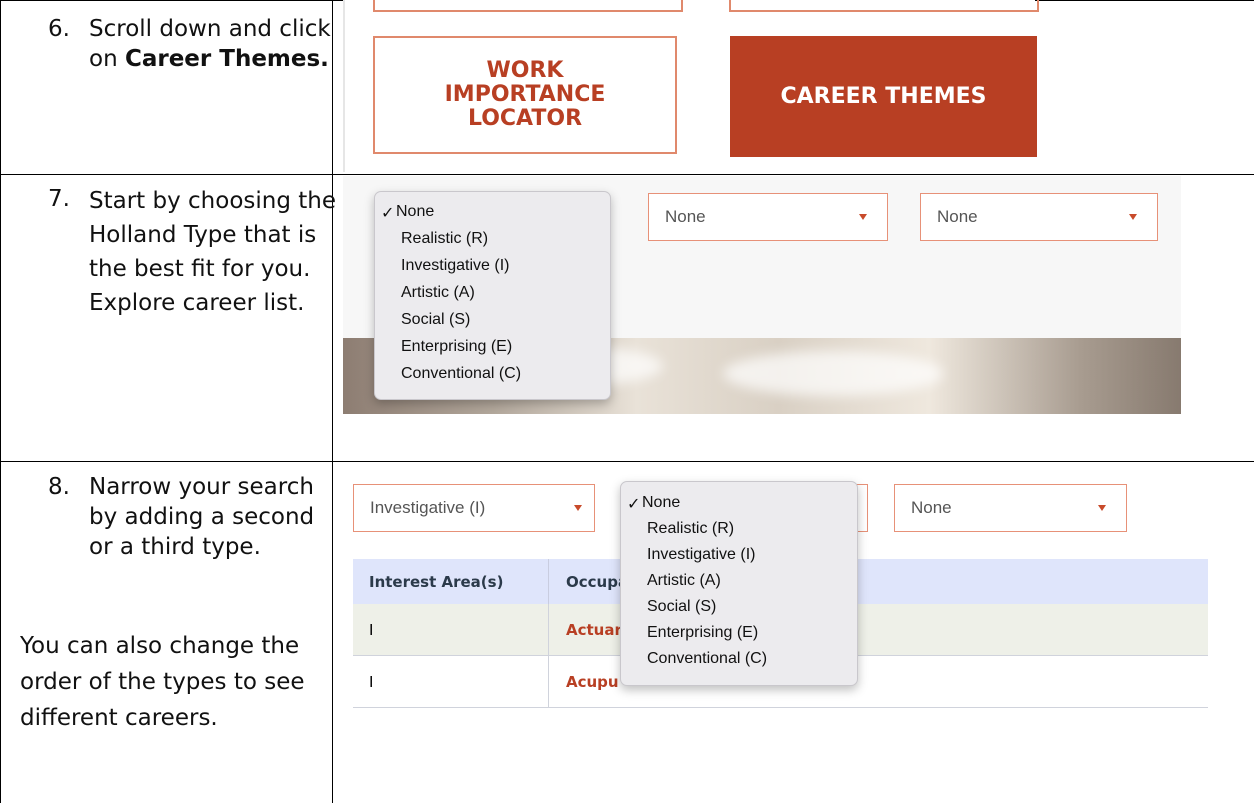 This screenshot has height=803, width=1254. What do you see at coordinates (0, 401) in the screenshot?
I see `table-border-left` at bounding box center [0, 401].